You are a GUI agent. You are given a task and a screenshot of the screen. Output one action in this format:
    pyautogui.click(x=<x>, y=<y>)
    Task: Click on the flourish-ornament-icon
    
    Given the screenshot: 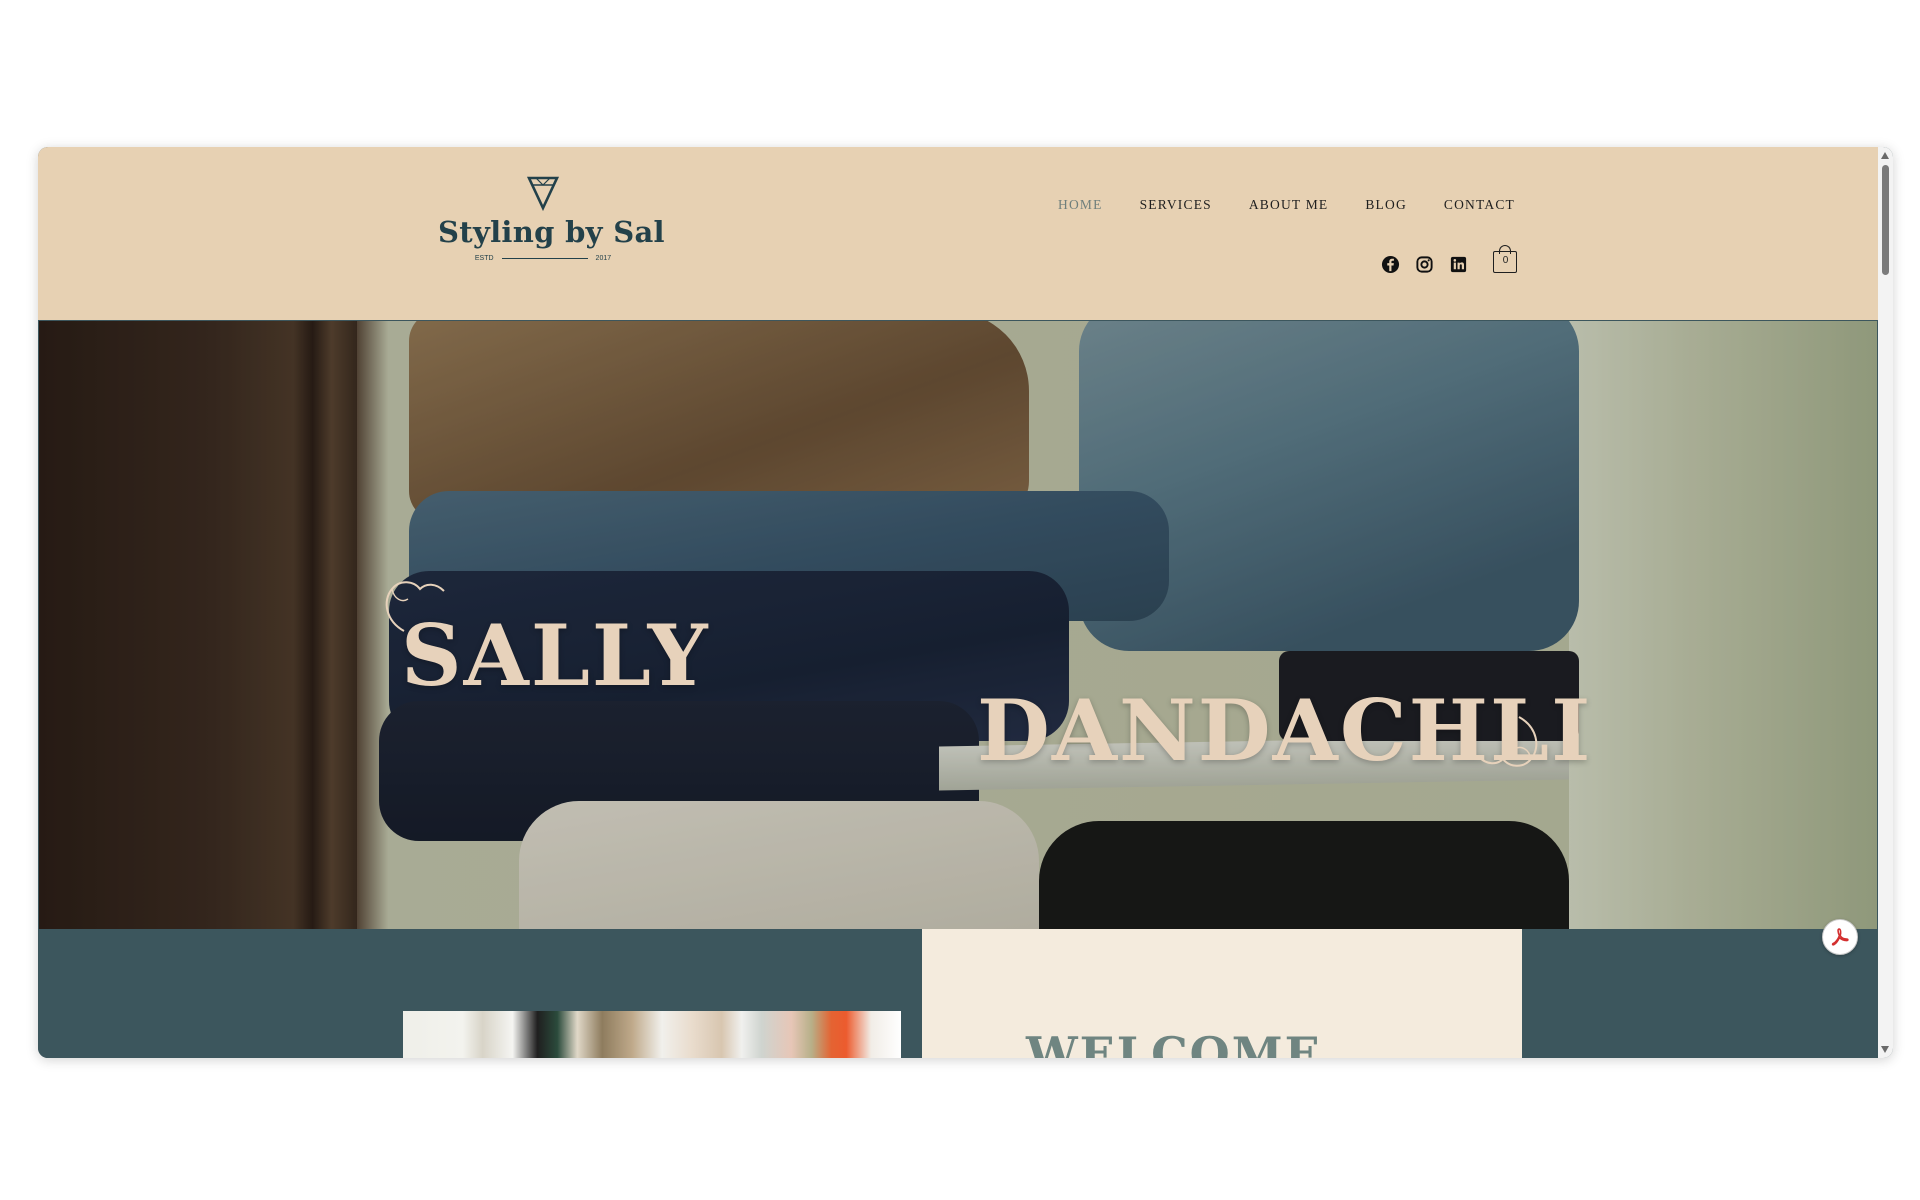 What is the action you would take?
    pyautogui.click(x=1508, y=741)
    